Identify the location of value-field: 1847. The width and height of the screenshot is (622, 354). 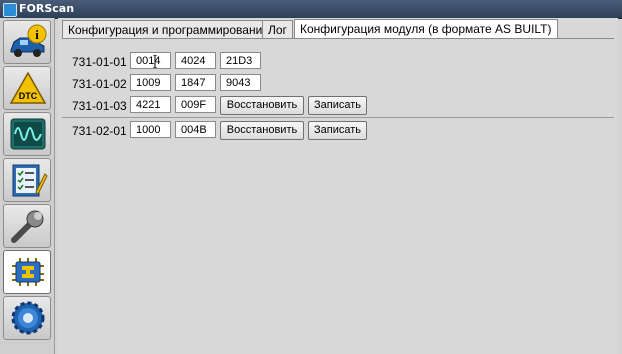
(195, 82).